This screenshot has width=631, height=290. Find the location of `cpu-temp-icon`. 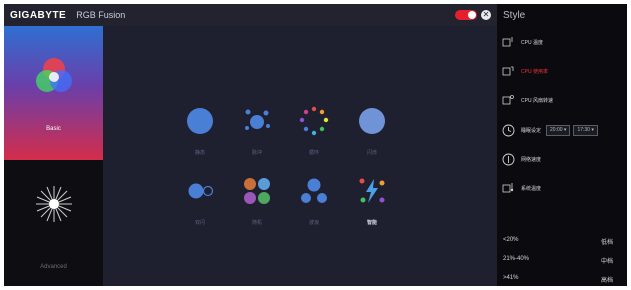

cpu-temp-icon is located at coordinates (508, 42).